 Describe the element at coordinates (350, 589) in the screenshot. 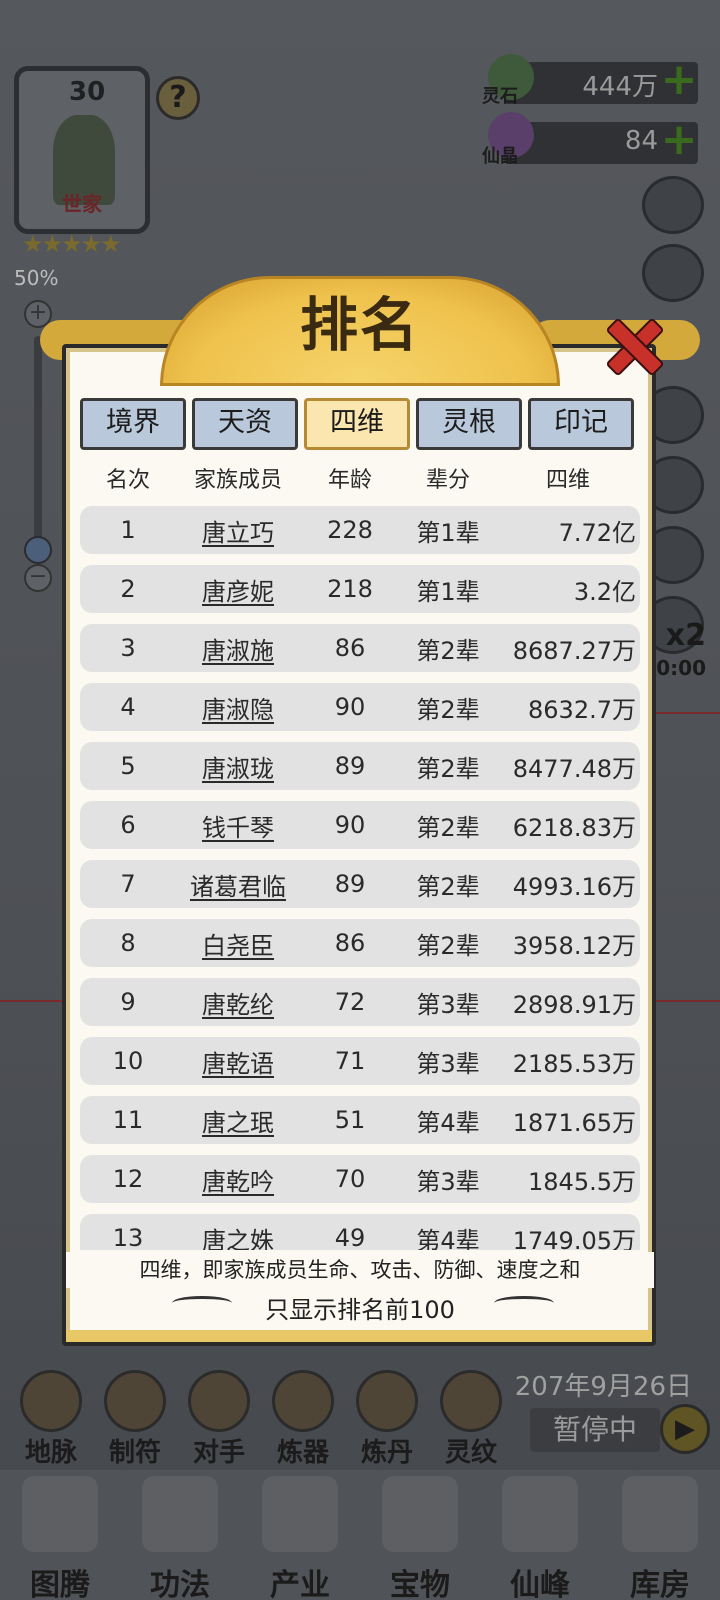

I see `age: 218` at that location.